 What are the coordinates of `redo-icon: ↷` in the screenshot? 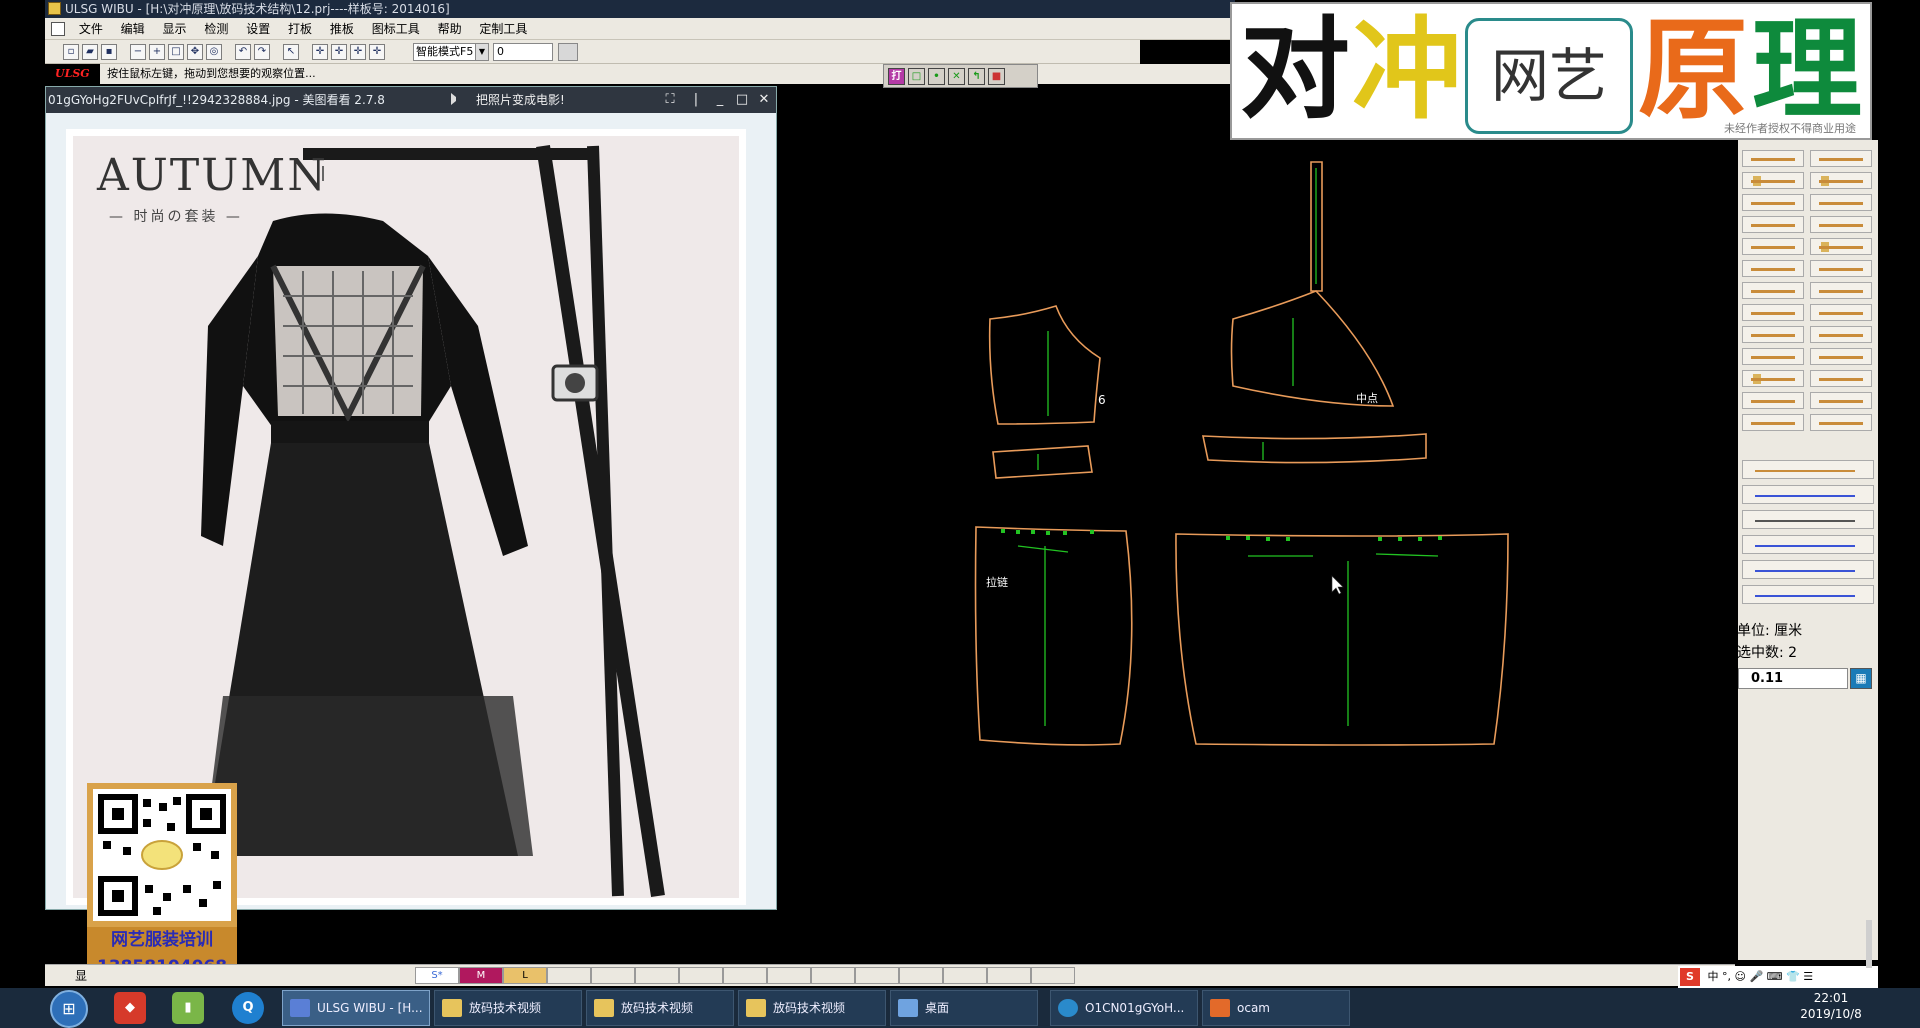 It's located at (262, 52).